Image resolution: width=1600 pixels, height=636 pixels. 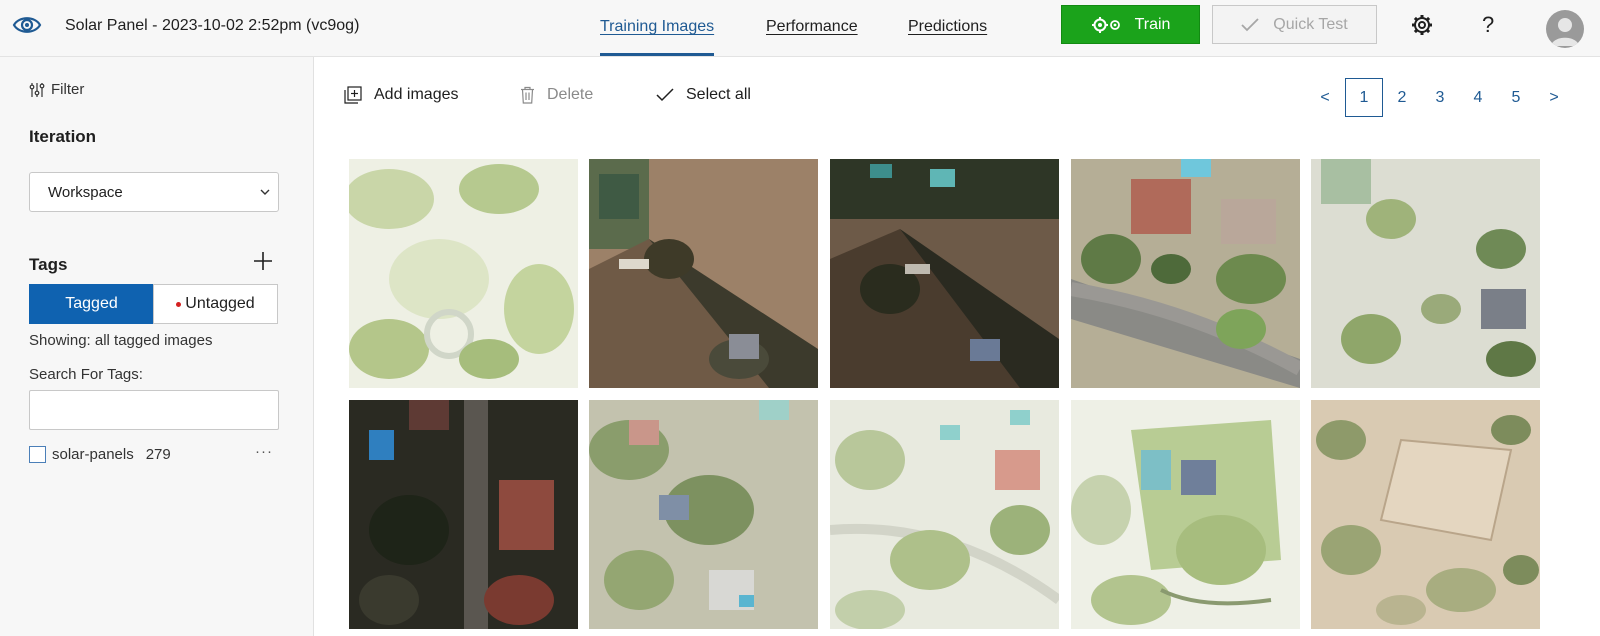 What do you see at coordinates (85, 192) in the screenshot?
I see `iteration-value: Workspace` at bounding box center [85, 192].